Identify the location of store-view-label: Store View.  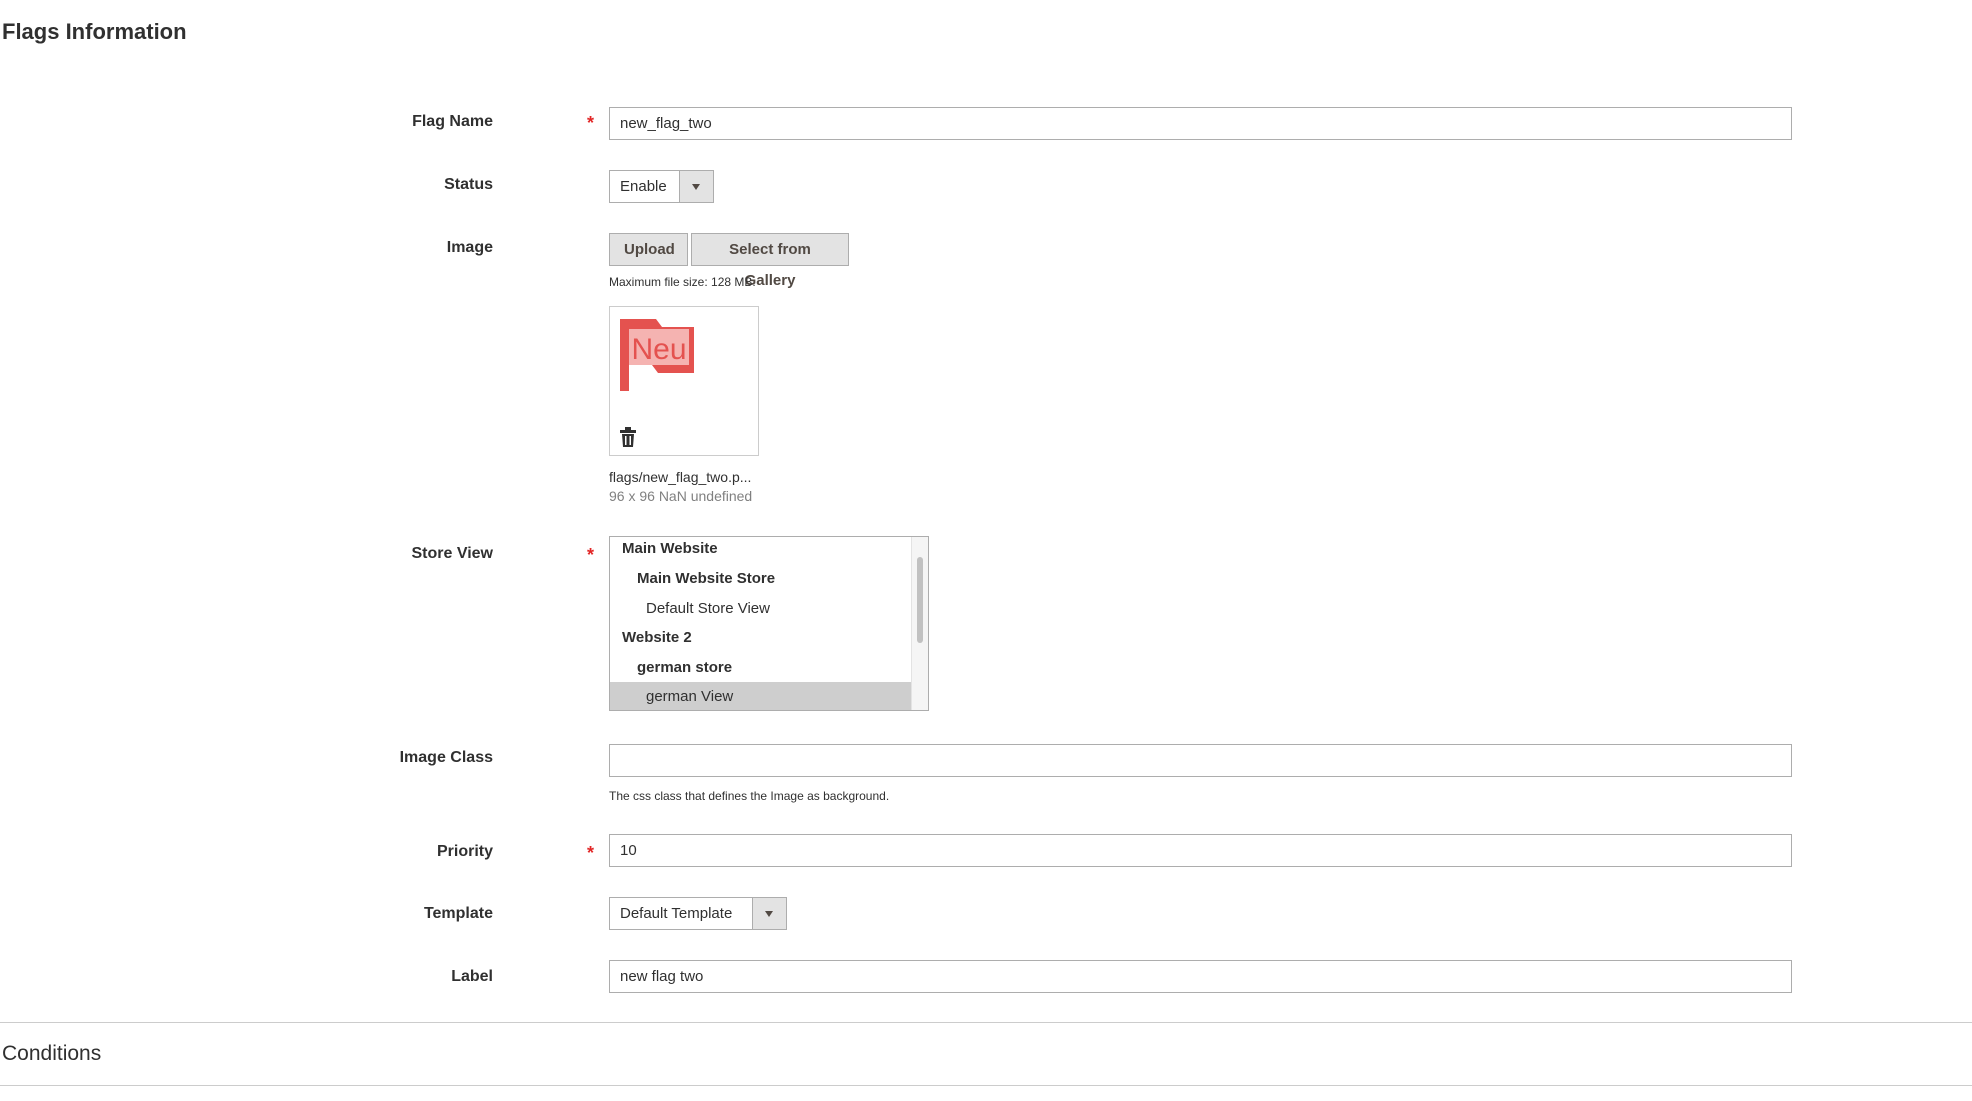
(452, 553).